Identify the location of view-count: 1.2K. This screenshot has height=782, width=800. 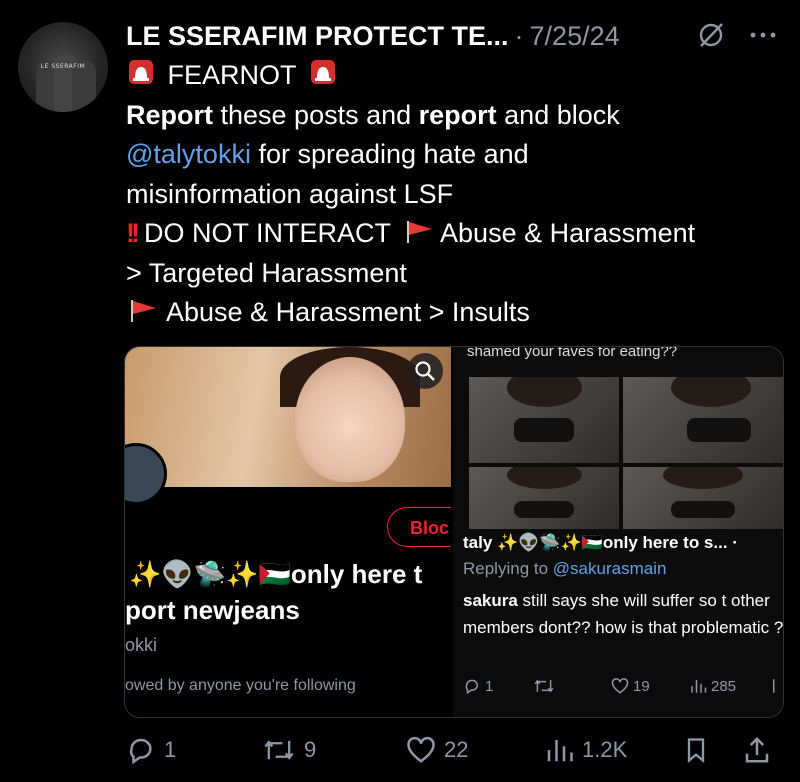
(605, 749).